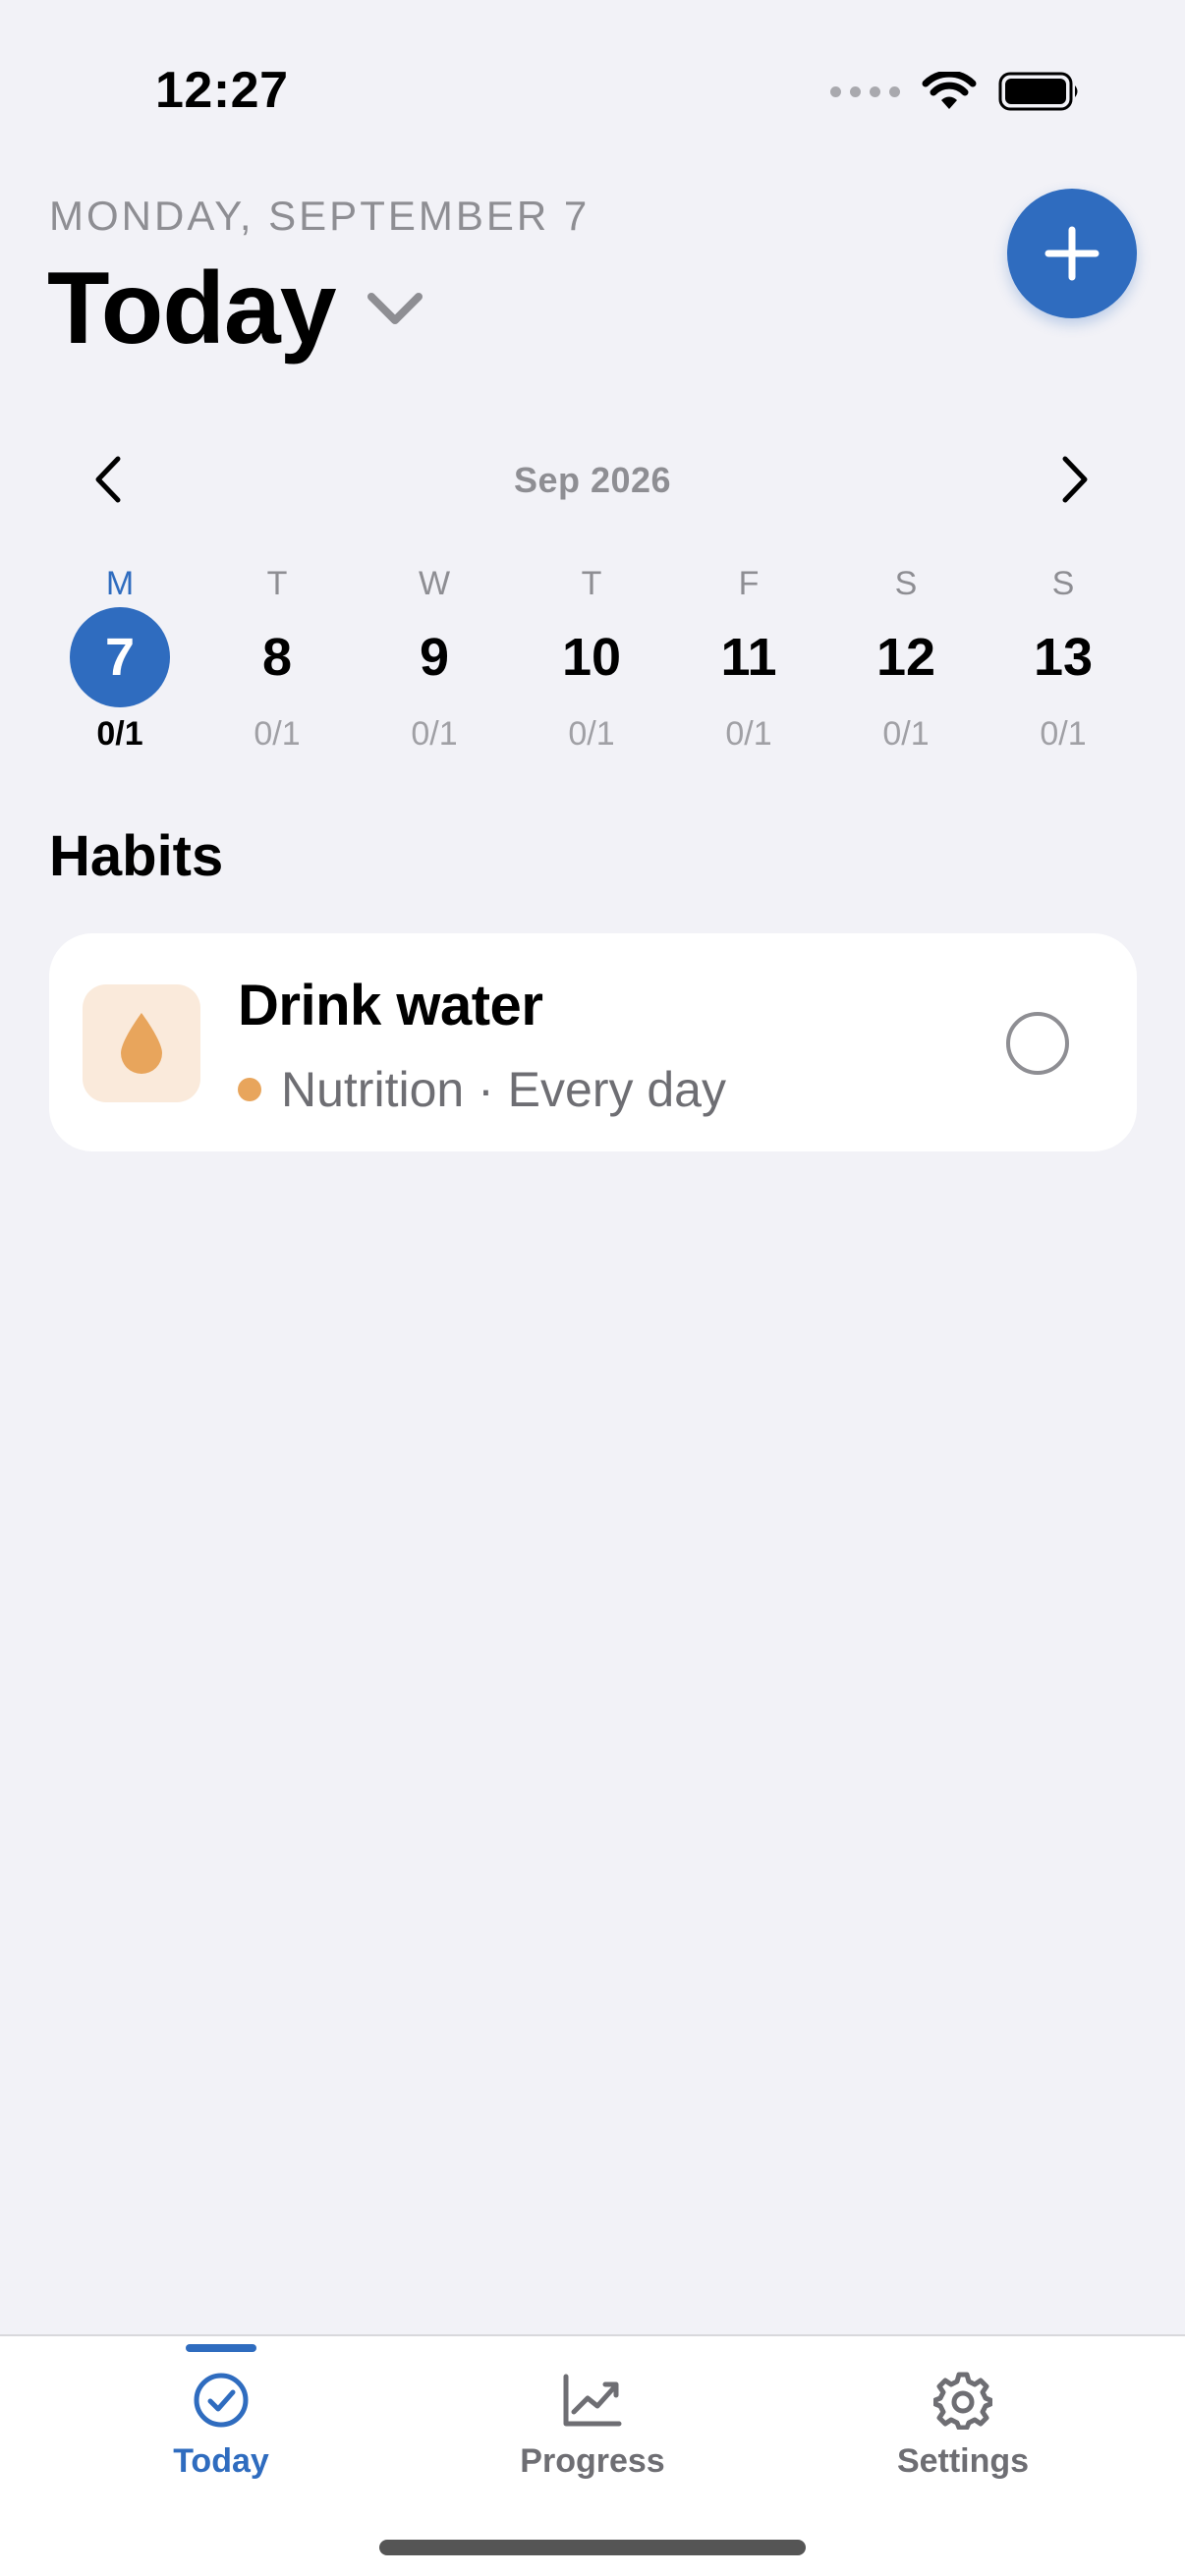 This screenshot has width=1185, height=2576. I want to click on next-week-button, so click(1075, 479).